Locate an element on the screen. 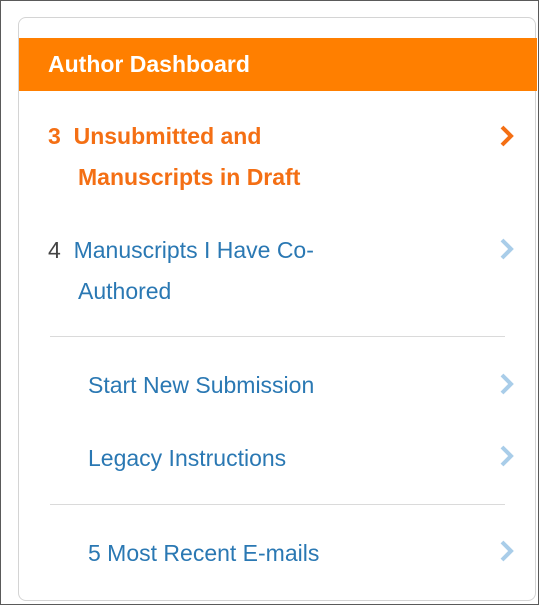  item-label-line1: Manuscripts I Have Co- is located at coordinates (193, 250).